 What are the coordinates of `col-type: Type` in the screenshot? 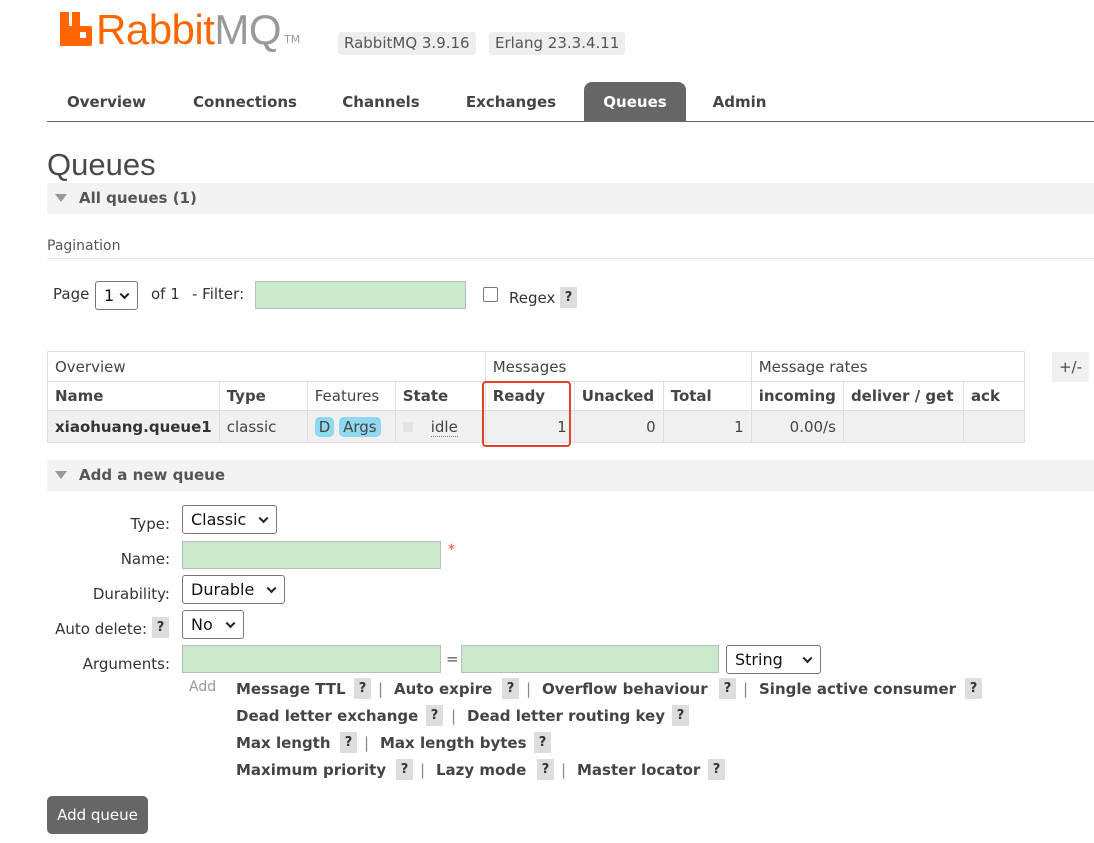 It's located at (263, 396).